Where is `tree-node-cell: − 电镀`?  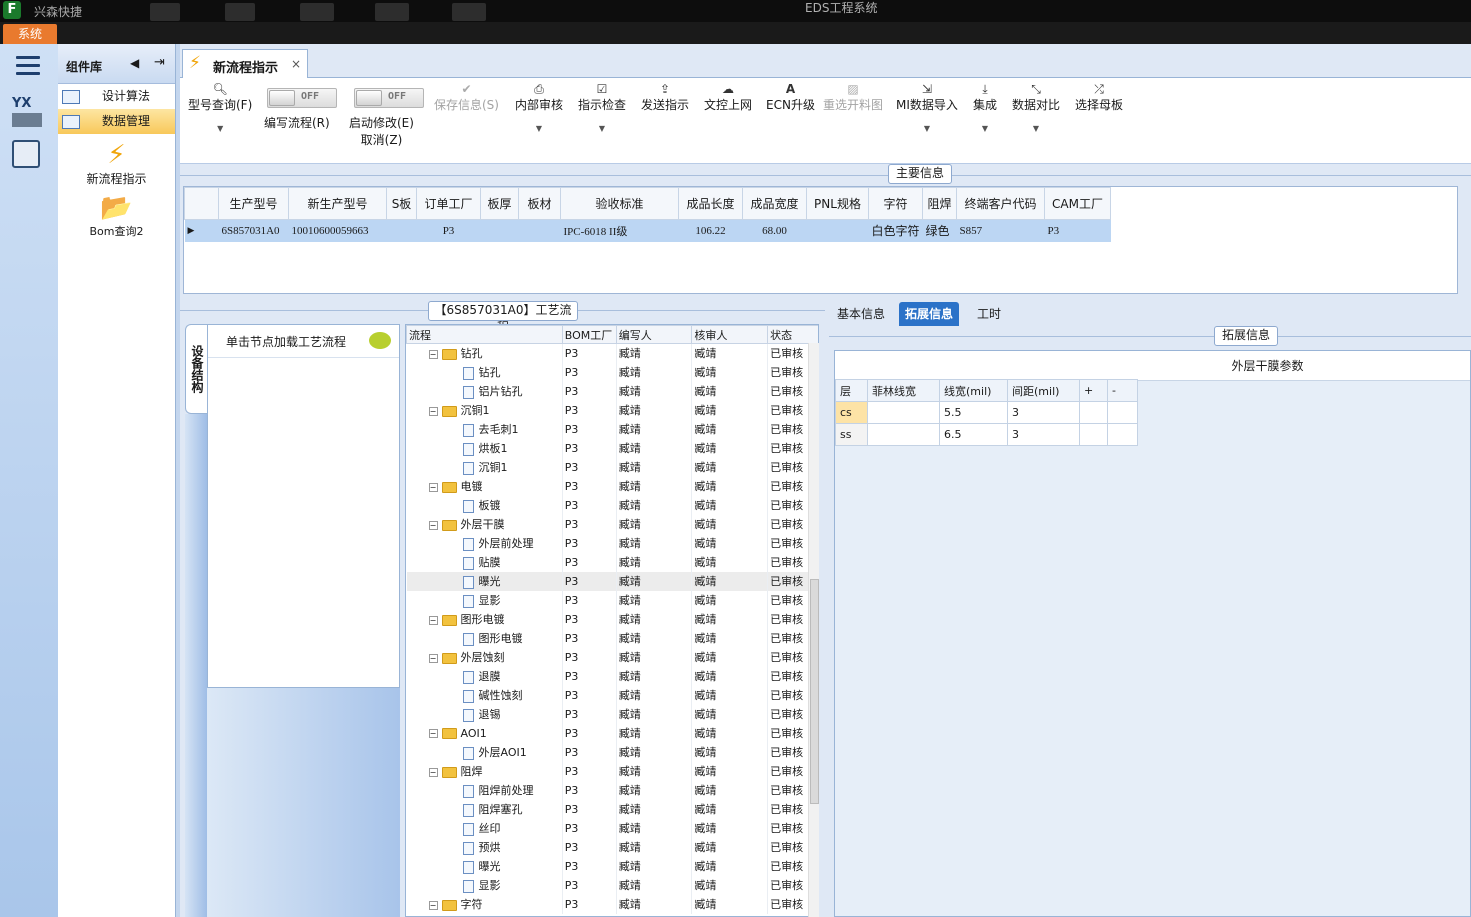 tree-node-cell: − 电镀 is located at coordinates (484, 486).